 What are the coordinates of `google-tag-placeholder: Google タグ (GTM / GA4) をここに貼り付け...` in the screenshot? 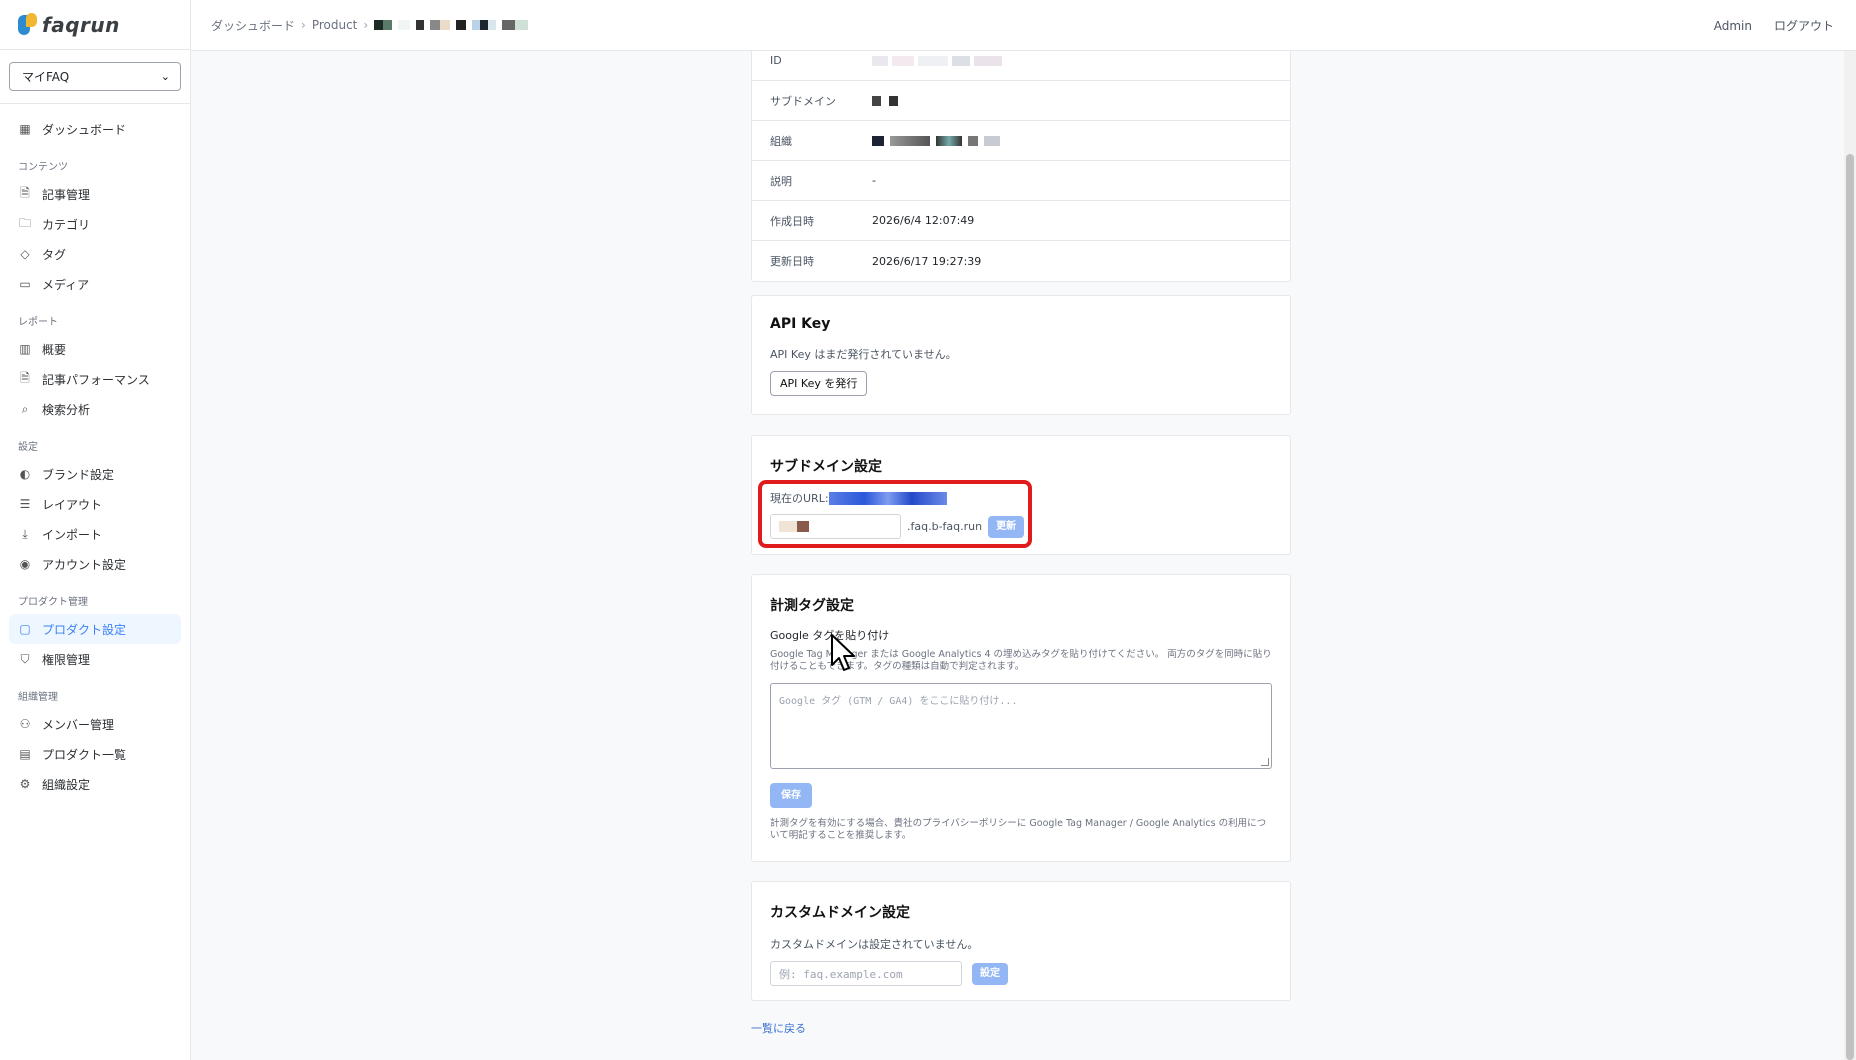 It's located at (898, 701).